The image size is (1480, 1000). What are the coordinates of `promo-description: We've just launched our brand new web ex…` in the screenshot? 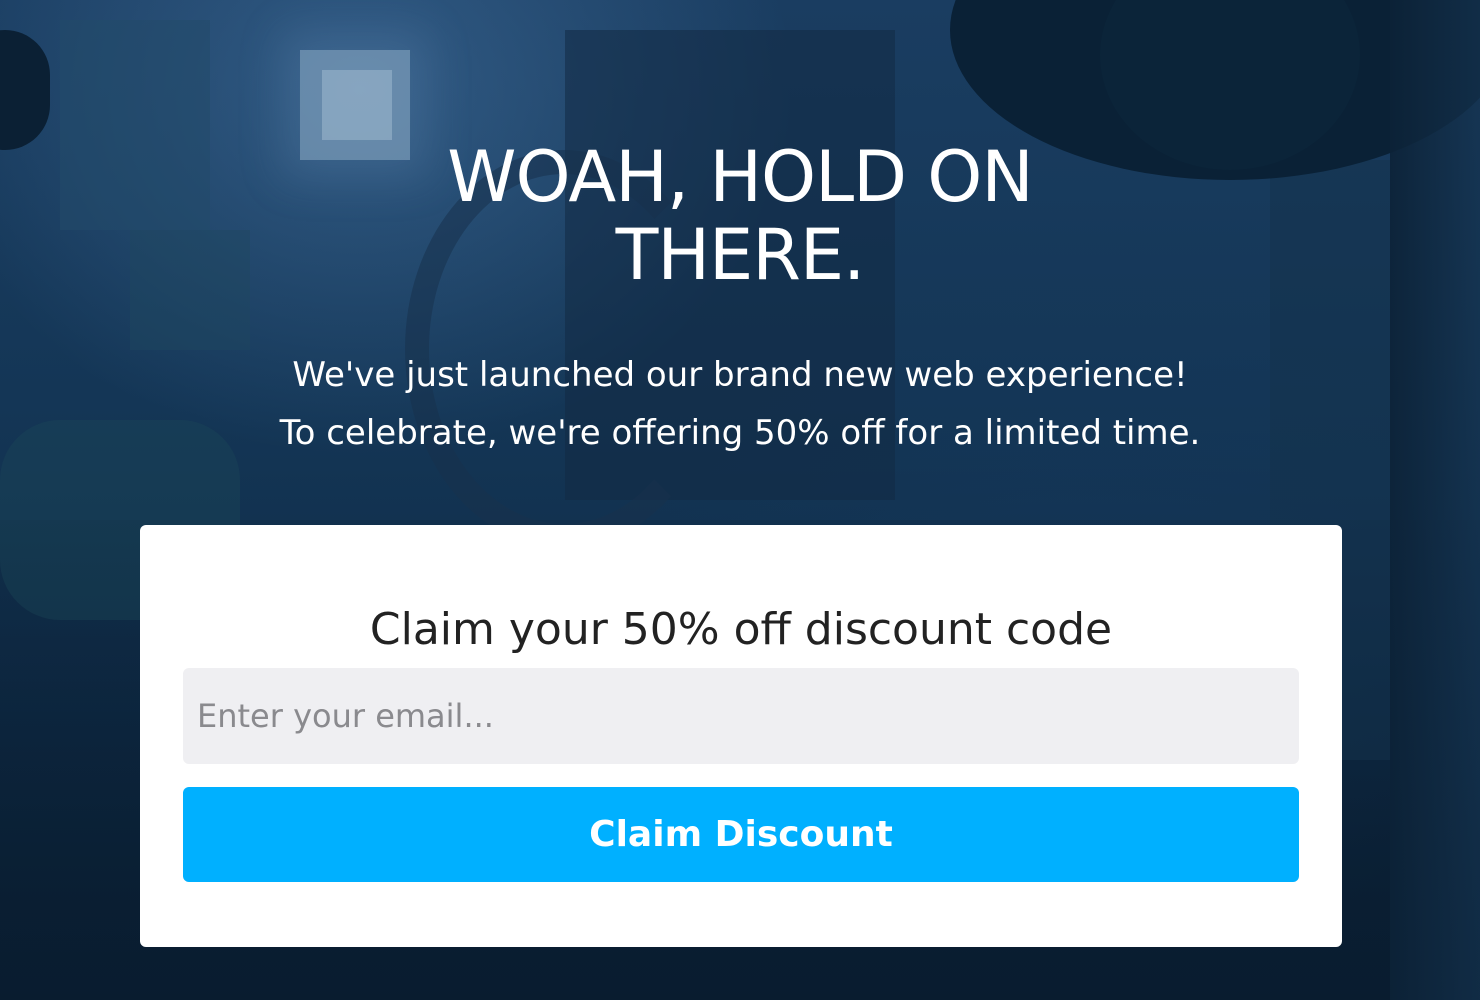 It's located at (740, 404).